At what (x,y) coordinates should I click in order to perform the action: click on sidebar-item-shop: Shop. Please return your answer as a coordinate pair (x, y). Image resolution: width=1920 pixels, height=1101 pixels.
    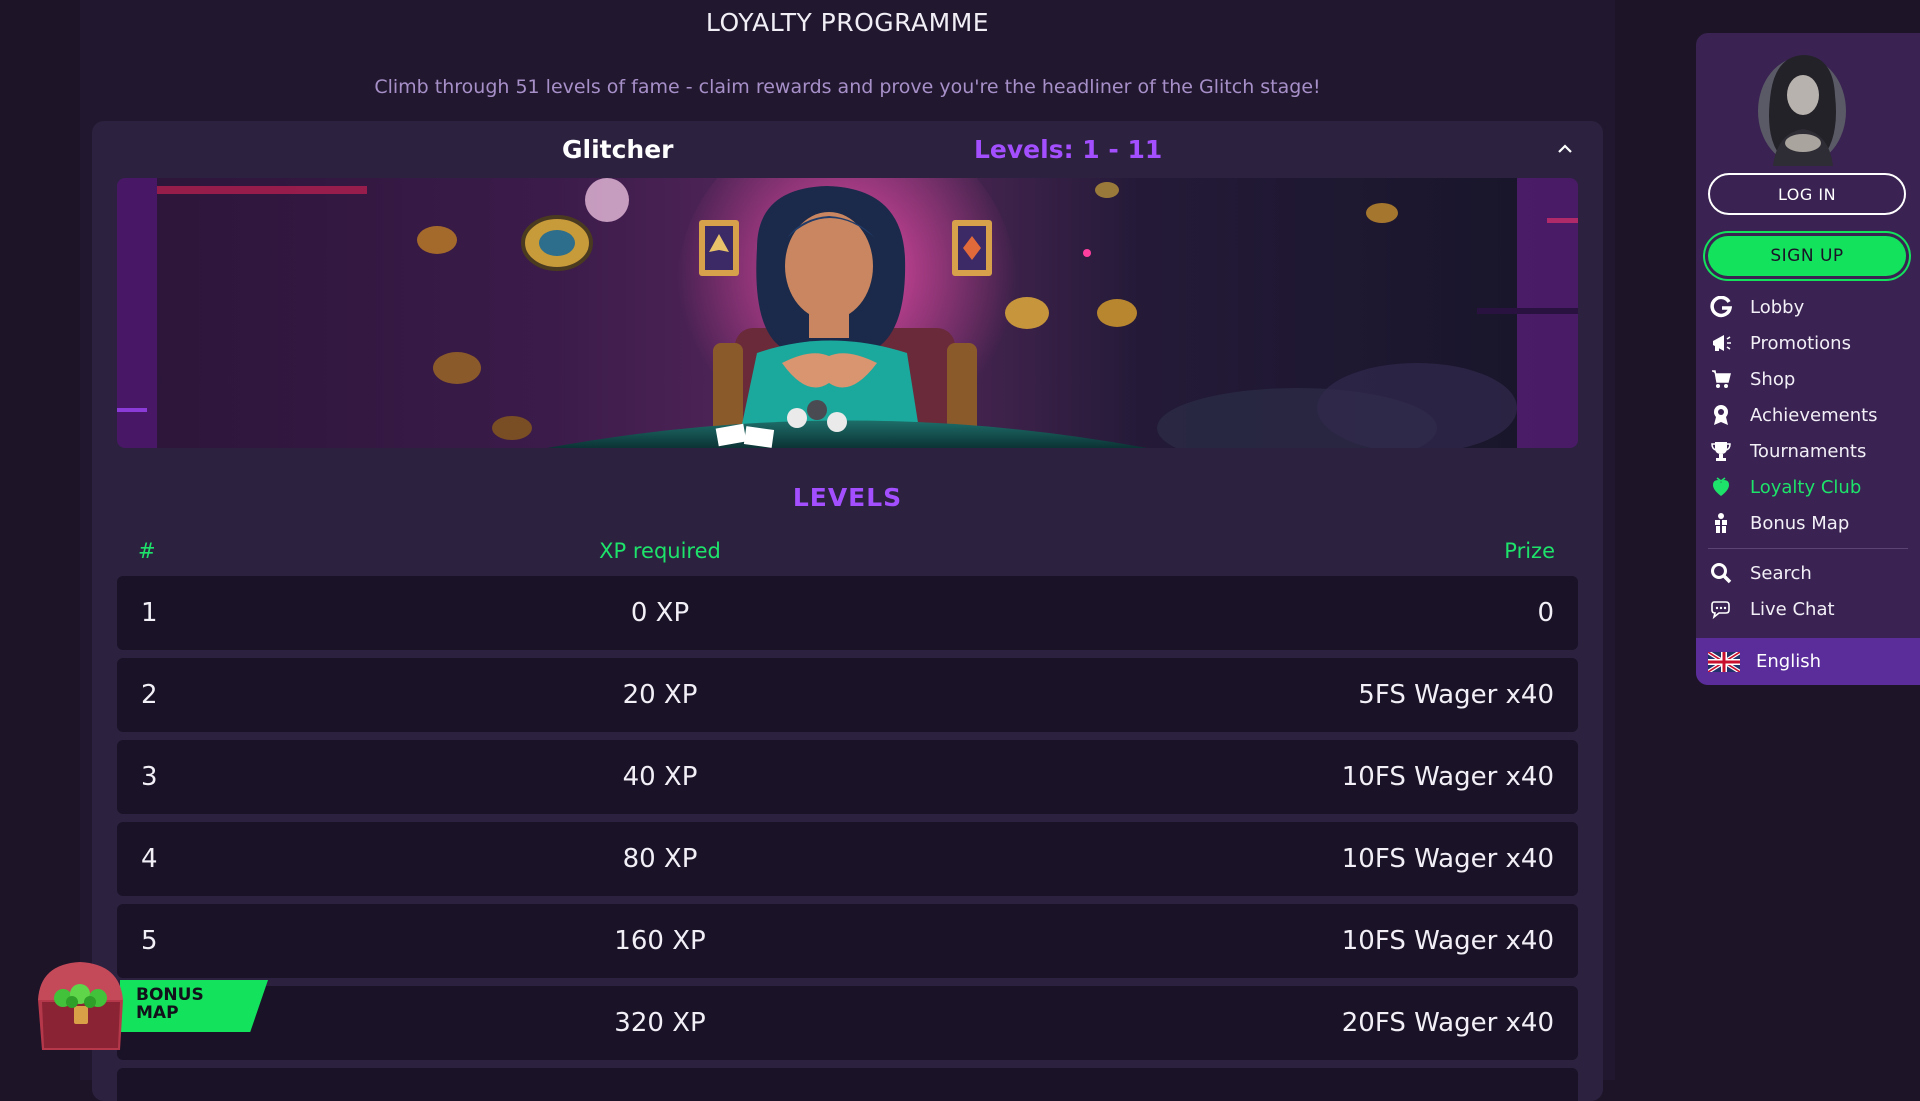
    Looking at the image, I should click on (1808, 379).